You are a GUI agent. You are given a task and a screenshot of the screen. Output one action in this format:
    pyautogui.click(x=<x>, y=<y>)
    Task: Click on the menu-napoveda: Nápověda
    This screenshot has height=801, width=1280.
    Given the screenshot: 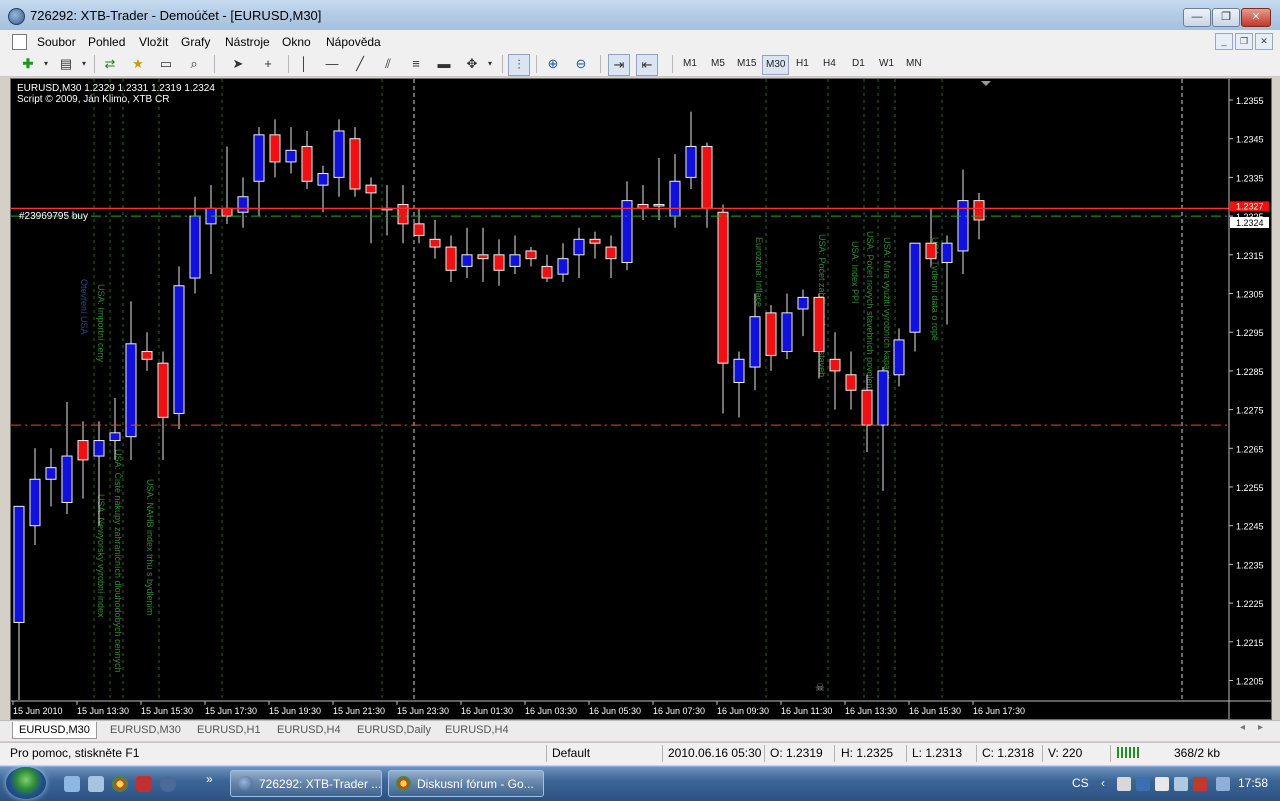 What is the action you would take?
    pyautogui.click(x=353, y=42)
    